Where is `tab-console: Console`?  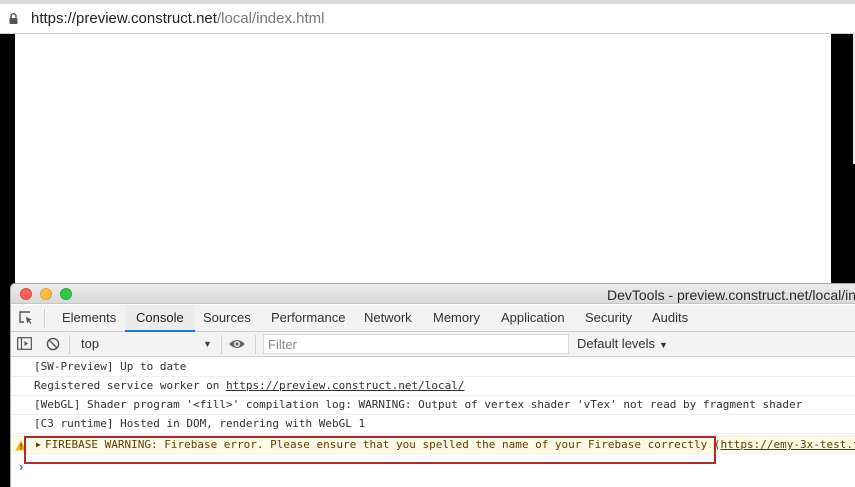 tab-console: Console is located at coordinates (160, 318).